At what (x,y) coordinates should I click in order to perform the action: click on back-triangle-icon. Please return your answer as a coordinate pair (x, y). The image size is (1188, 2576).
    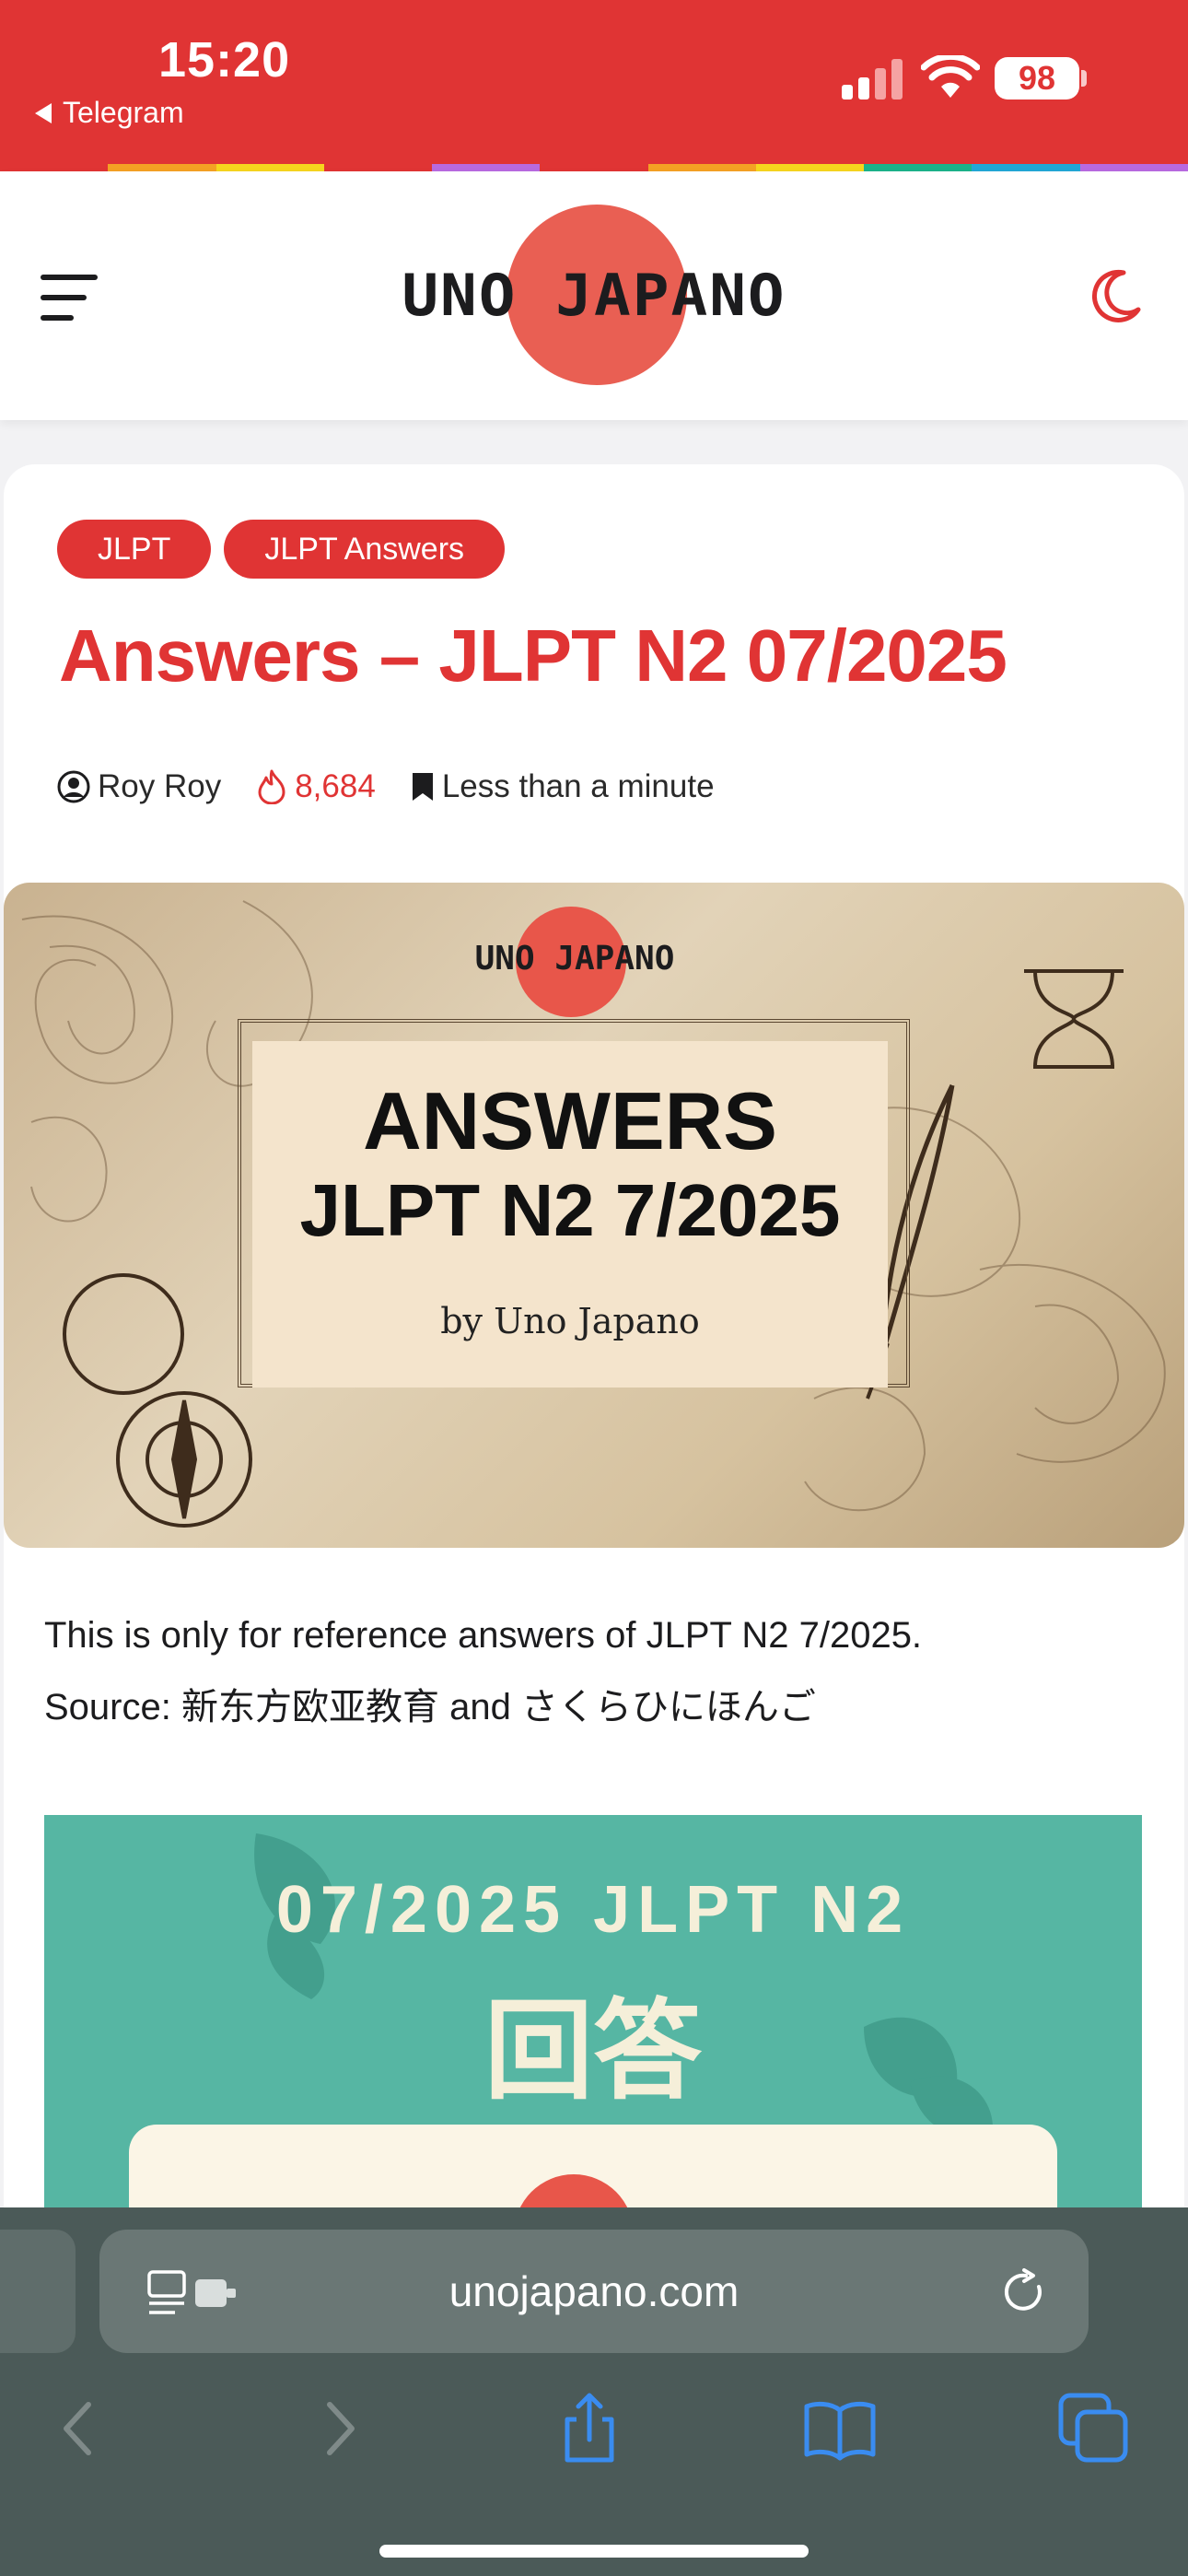
    Looking at the image, I should click on (43, 112).